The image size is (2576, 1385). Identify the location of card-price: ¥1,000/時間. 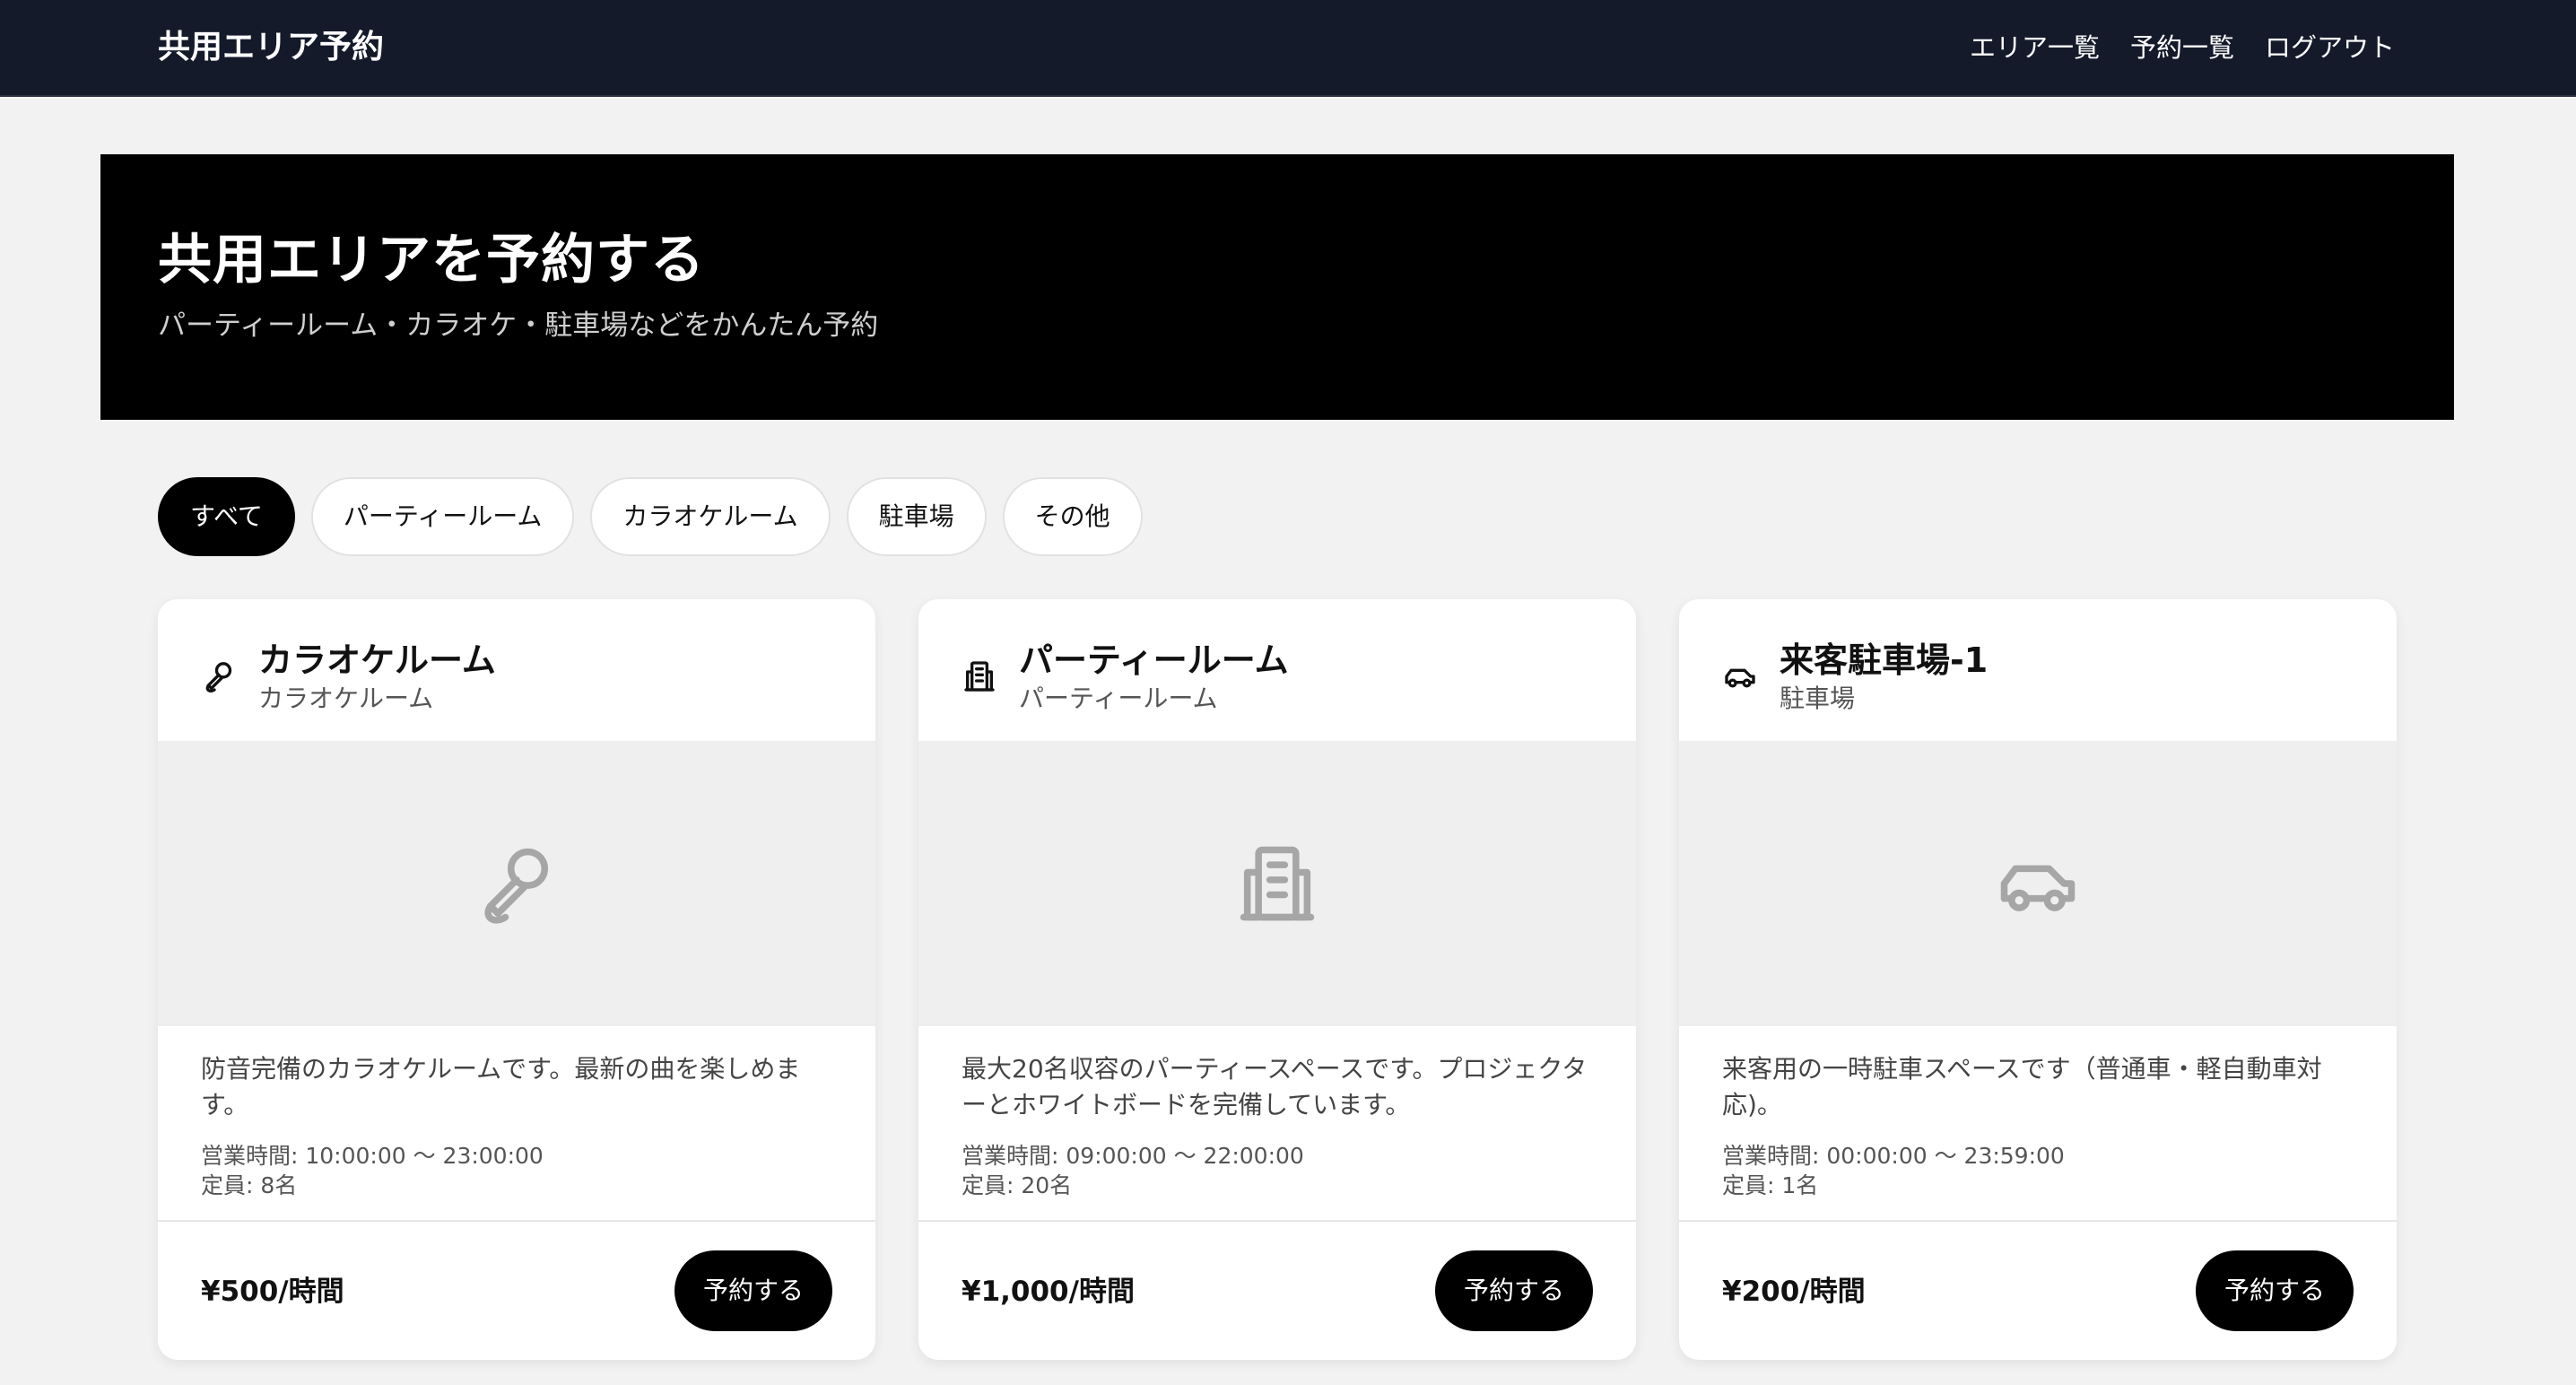
(1048, 1292).